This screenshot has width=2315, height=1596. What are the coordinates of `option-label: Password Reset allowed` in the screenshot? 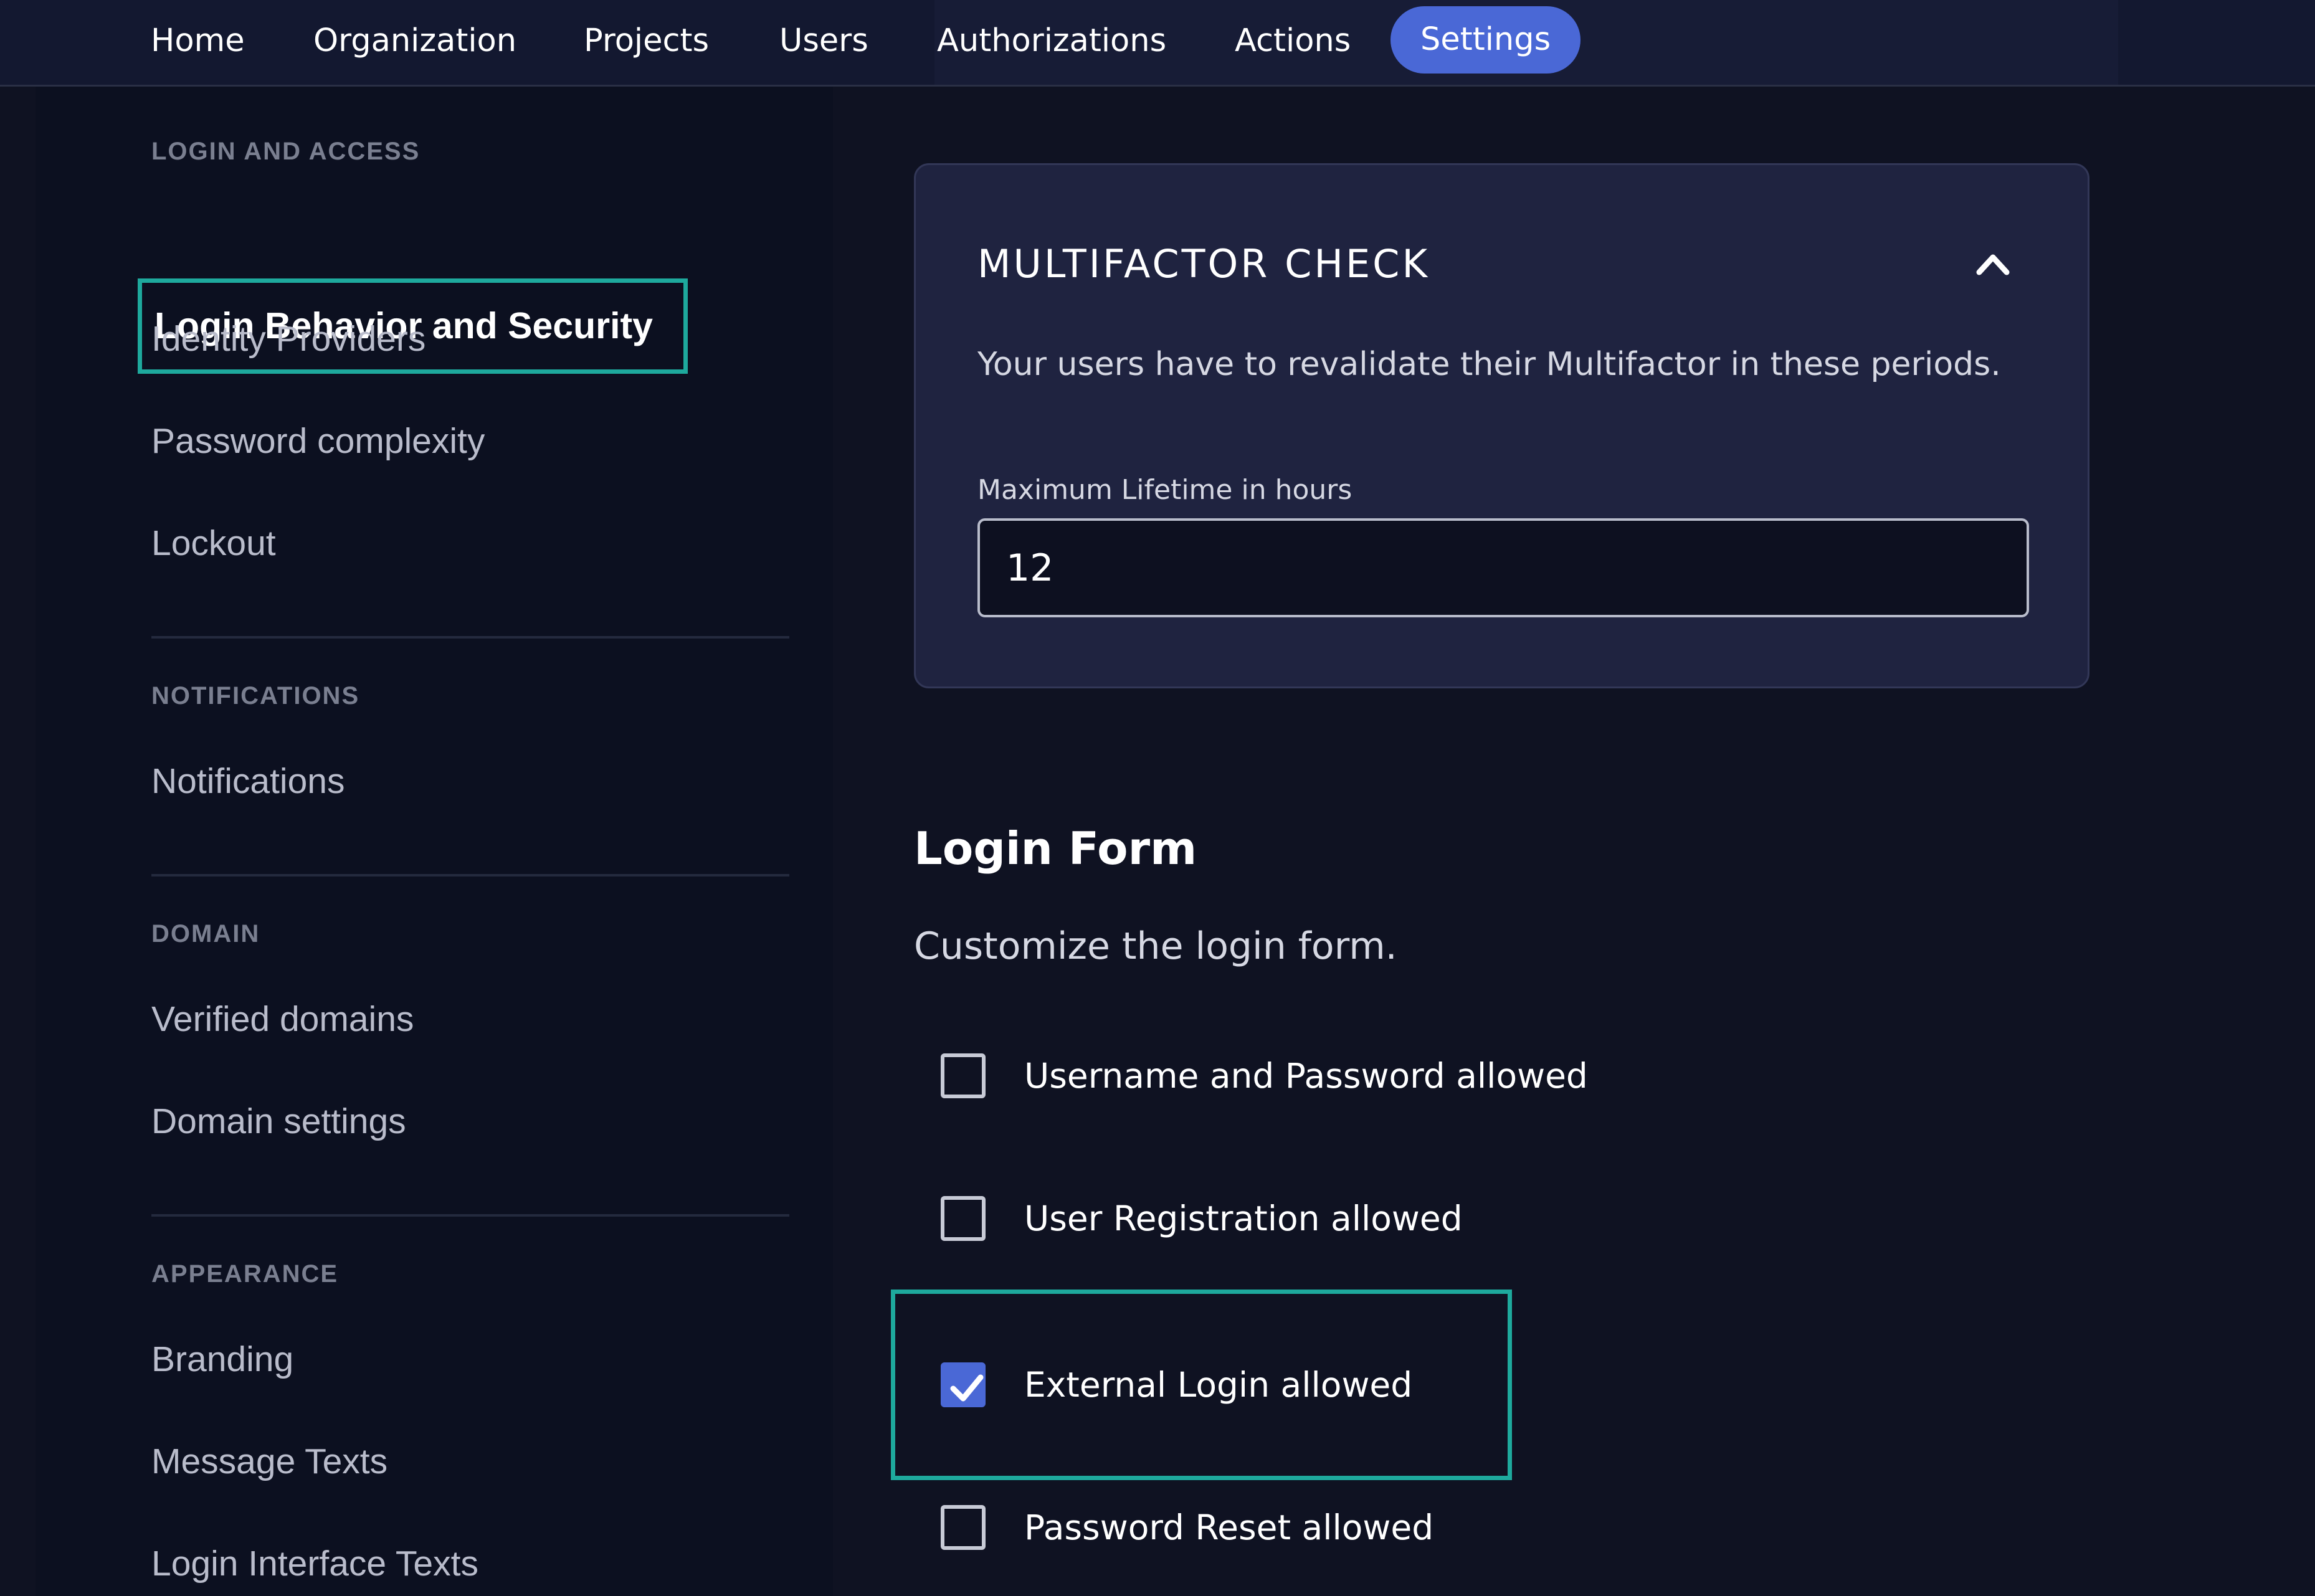 It's located at (1229, 1528).